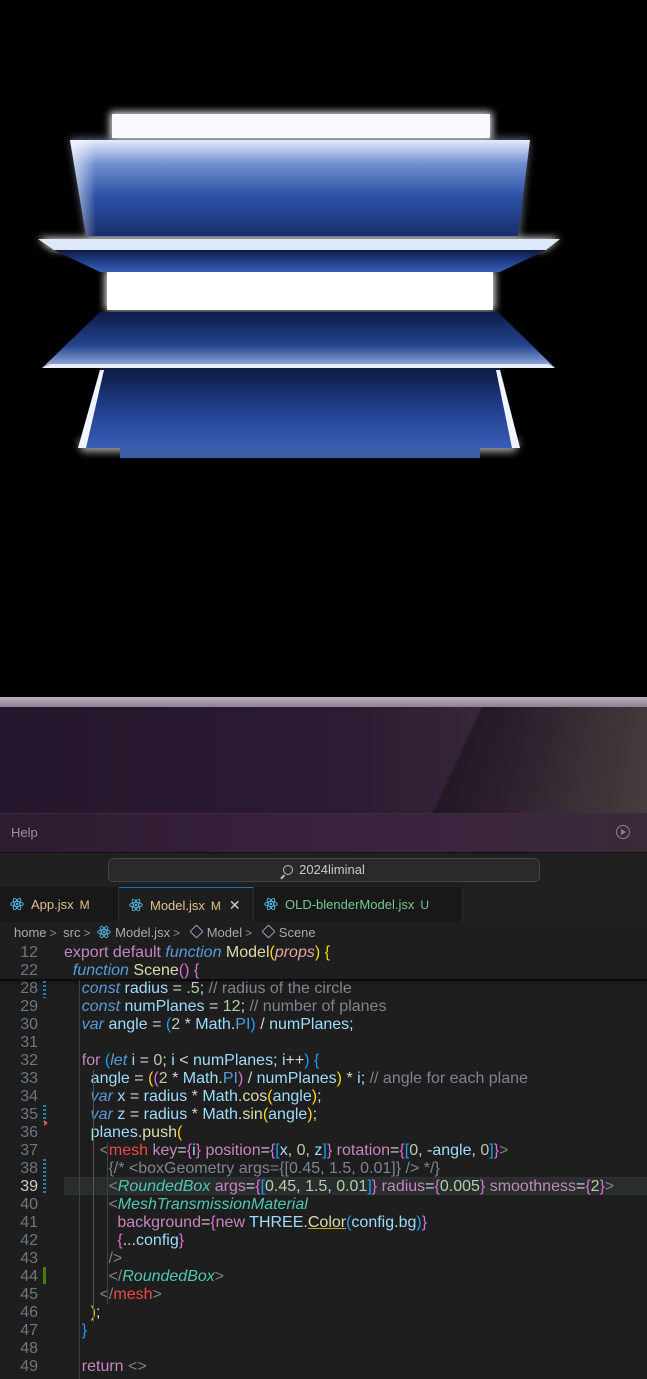  What do you see at coordinates (425, 905) in the screenshot?
I see `git-status-badge: U` at bounding box center [425, 905].